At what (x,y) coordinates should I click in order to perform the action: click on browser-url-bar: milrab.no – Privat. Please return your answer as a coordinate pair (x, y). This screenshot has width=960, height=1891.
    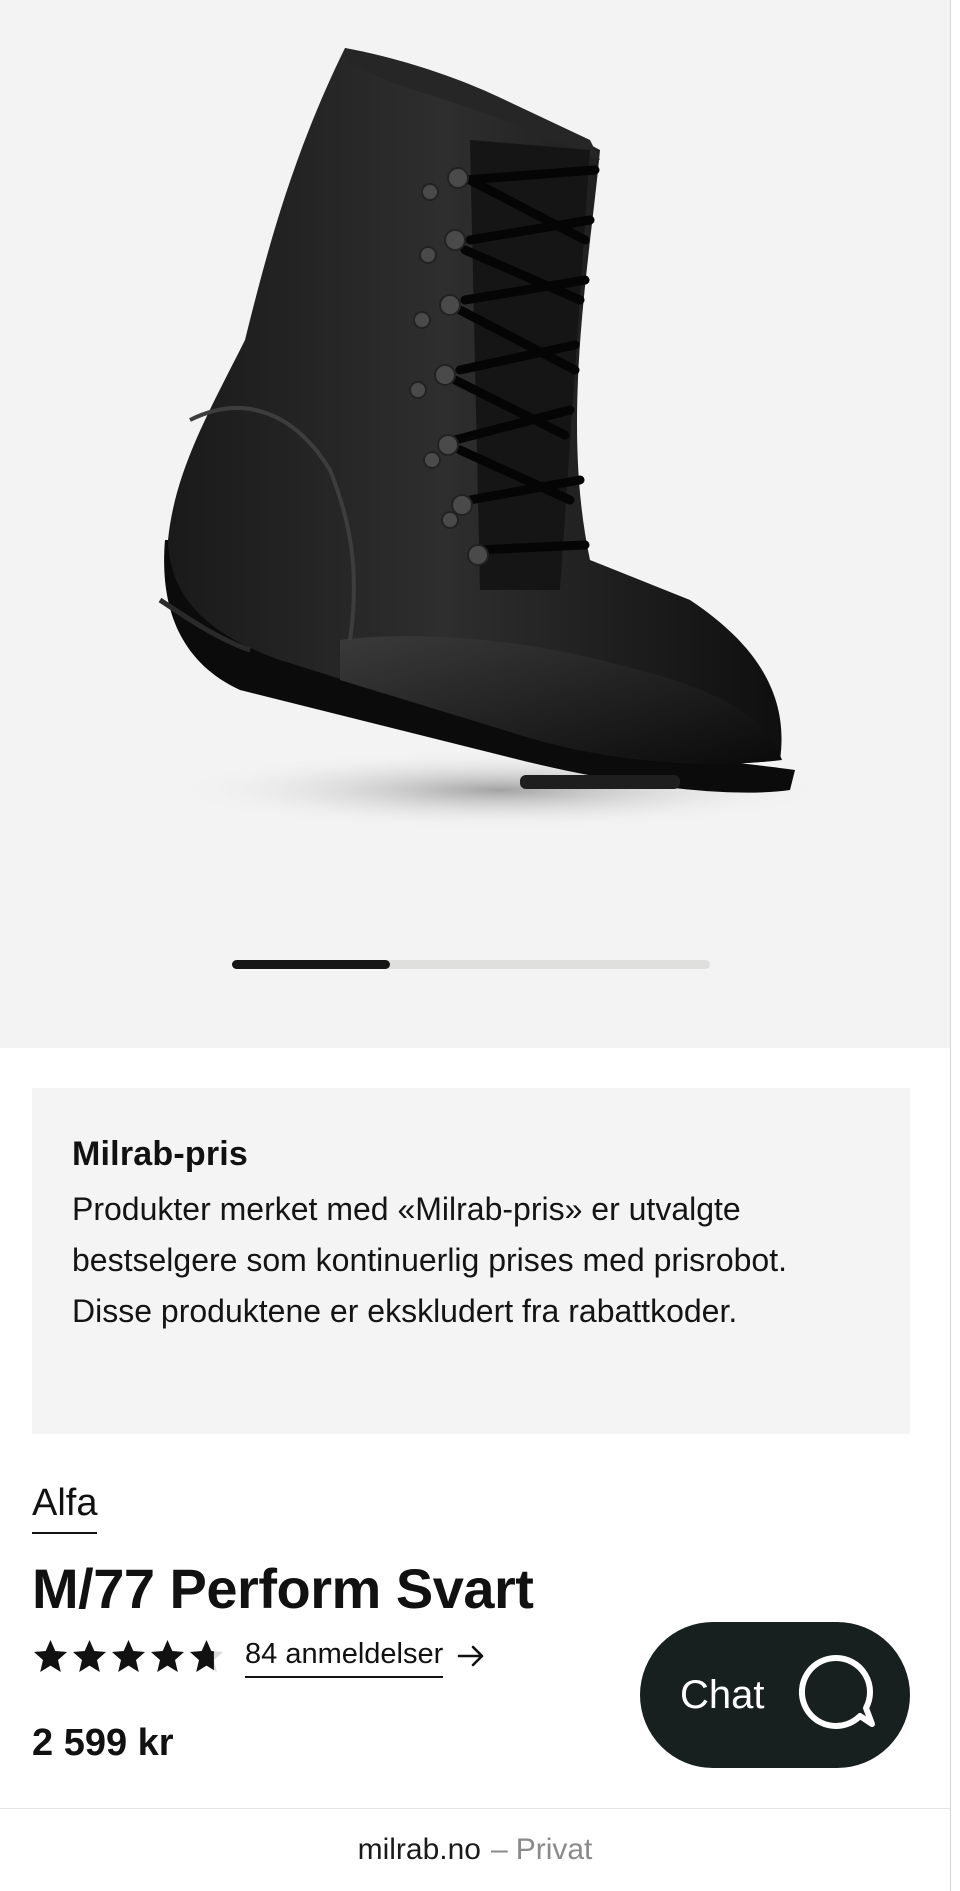
    Looking at the image, I should click on (475, 1849).